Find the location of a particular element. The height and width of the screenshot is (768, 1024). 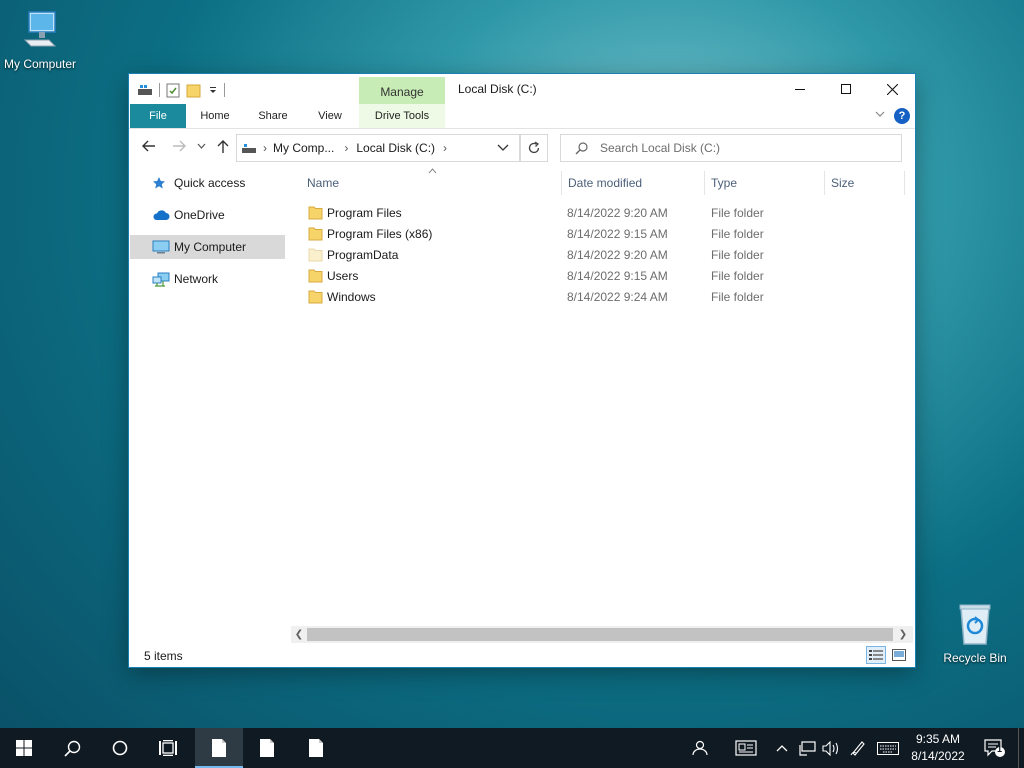

news-icon is located at coordinates (746, 748).